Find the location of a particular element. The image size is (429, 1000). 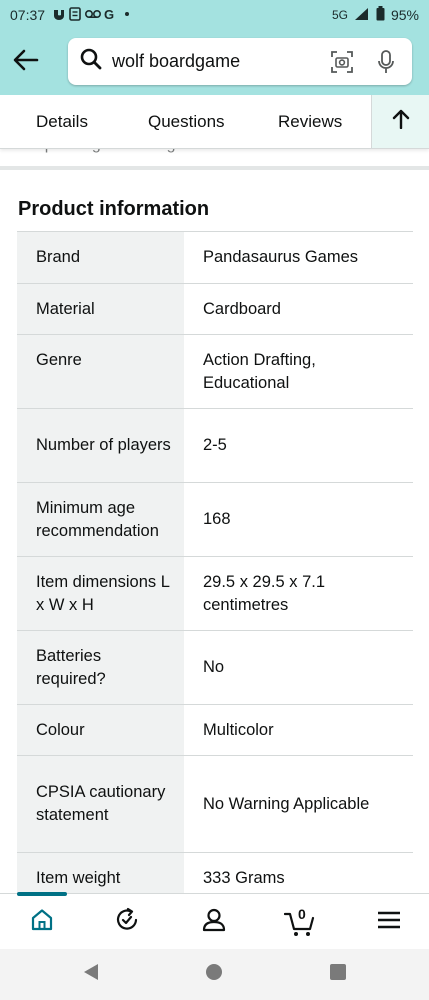

table-row: Colour Multicolor is located at coordinates (215, 730).